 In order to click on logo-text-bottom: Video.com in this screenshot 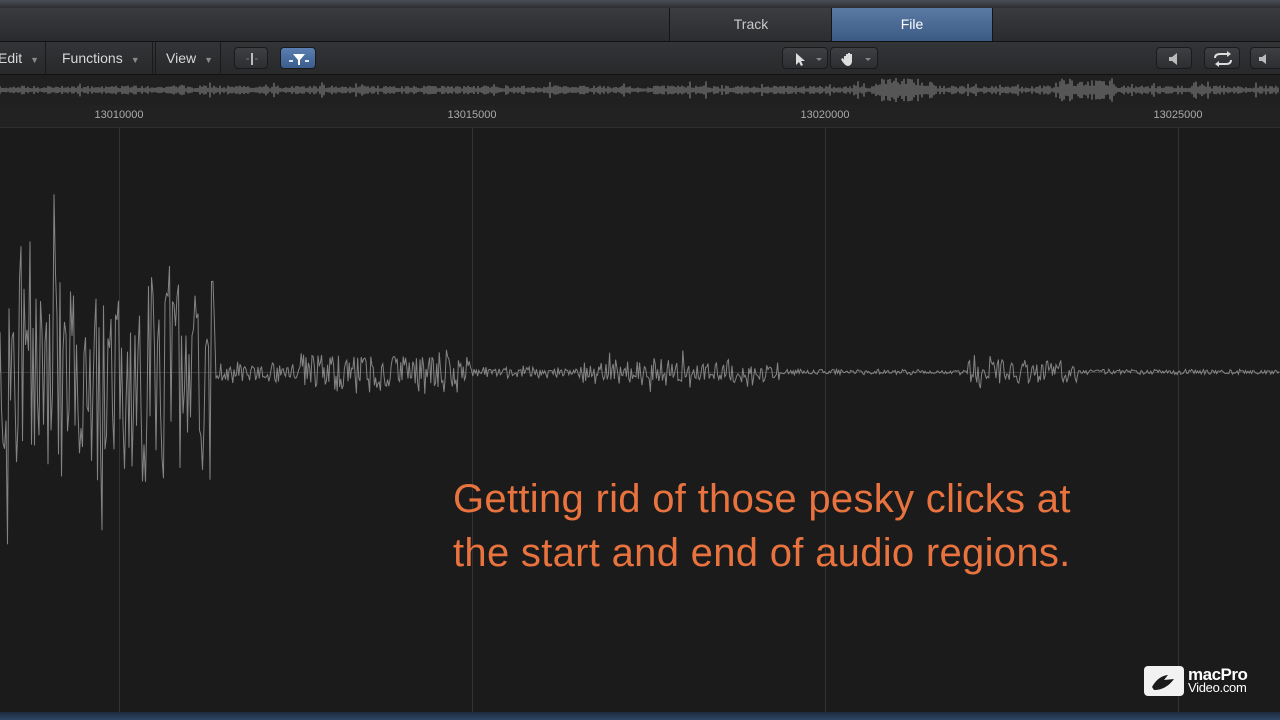, I will do `click(1217, 687)`.